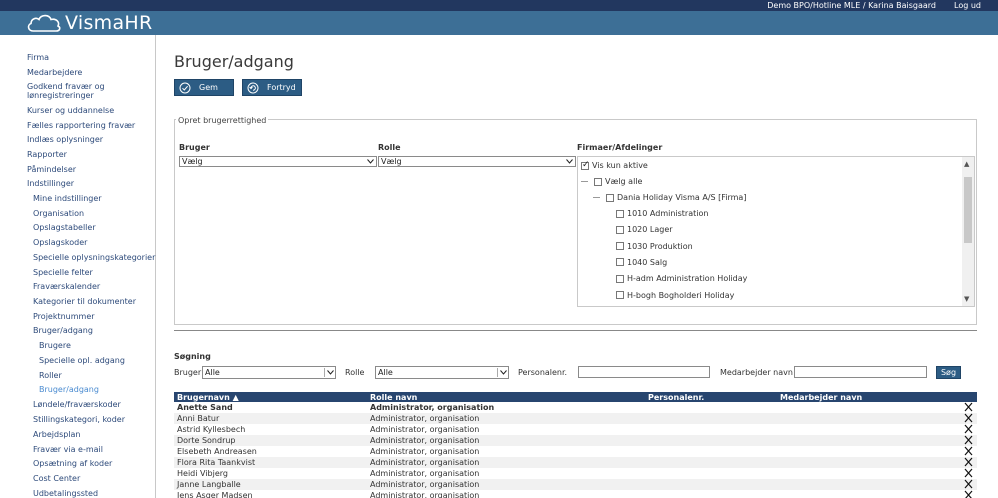  Describe the element at coordinates (89, 23) in the screenshot. I see `logo: VismaHR` at that location.